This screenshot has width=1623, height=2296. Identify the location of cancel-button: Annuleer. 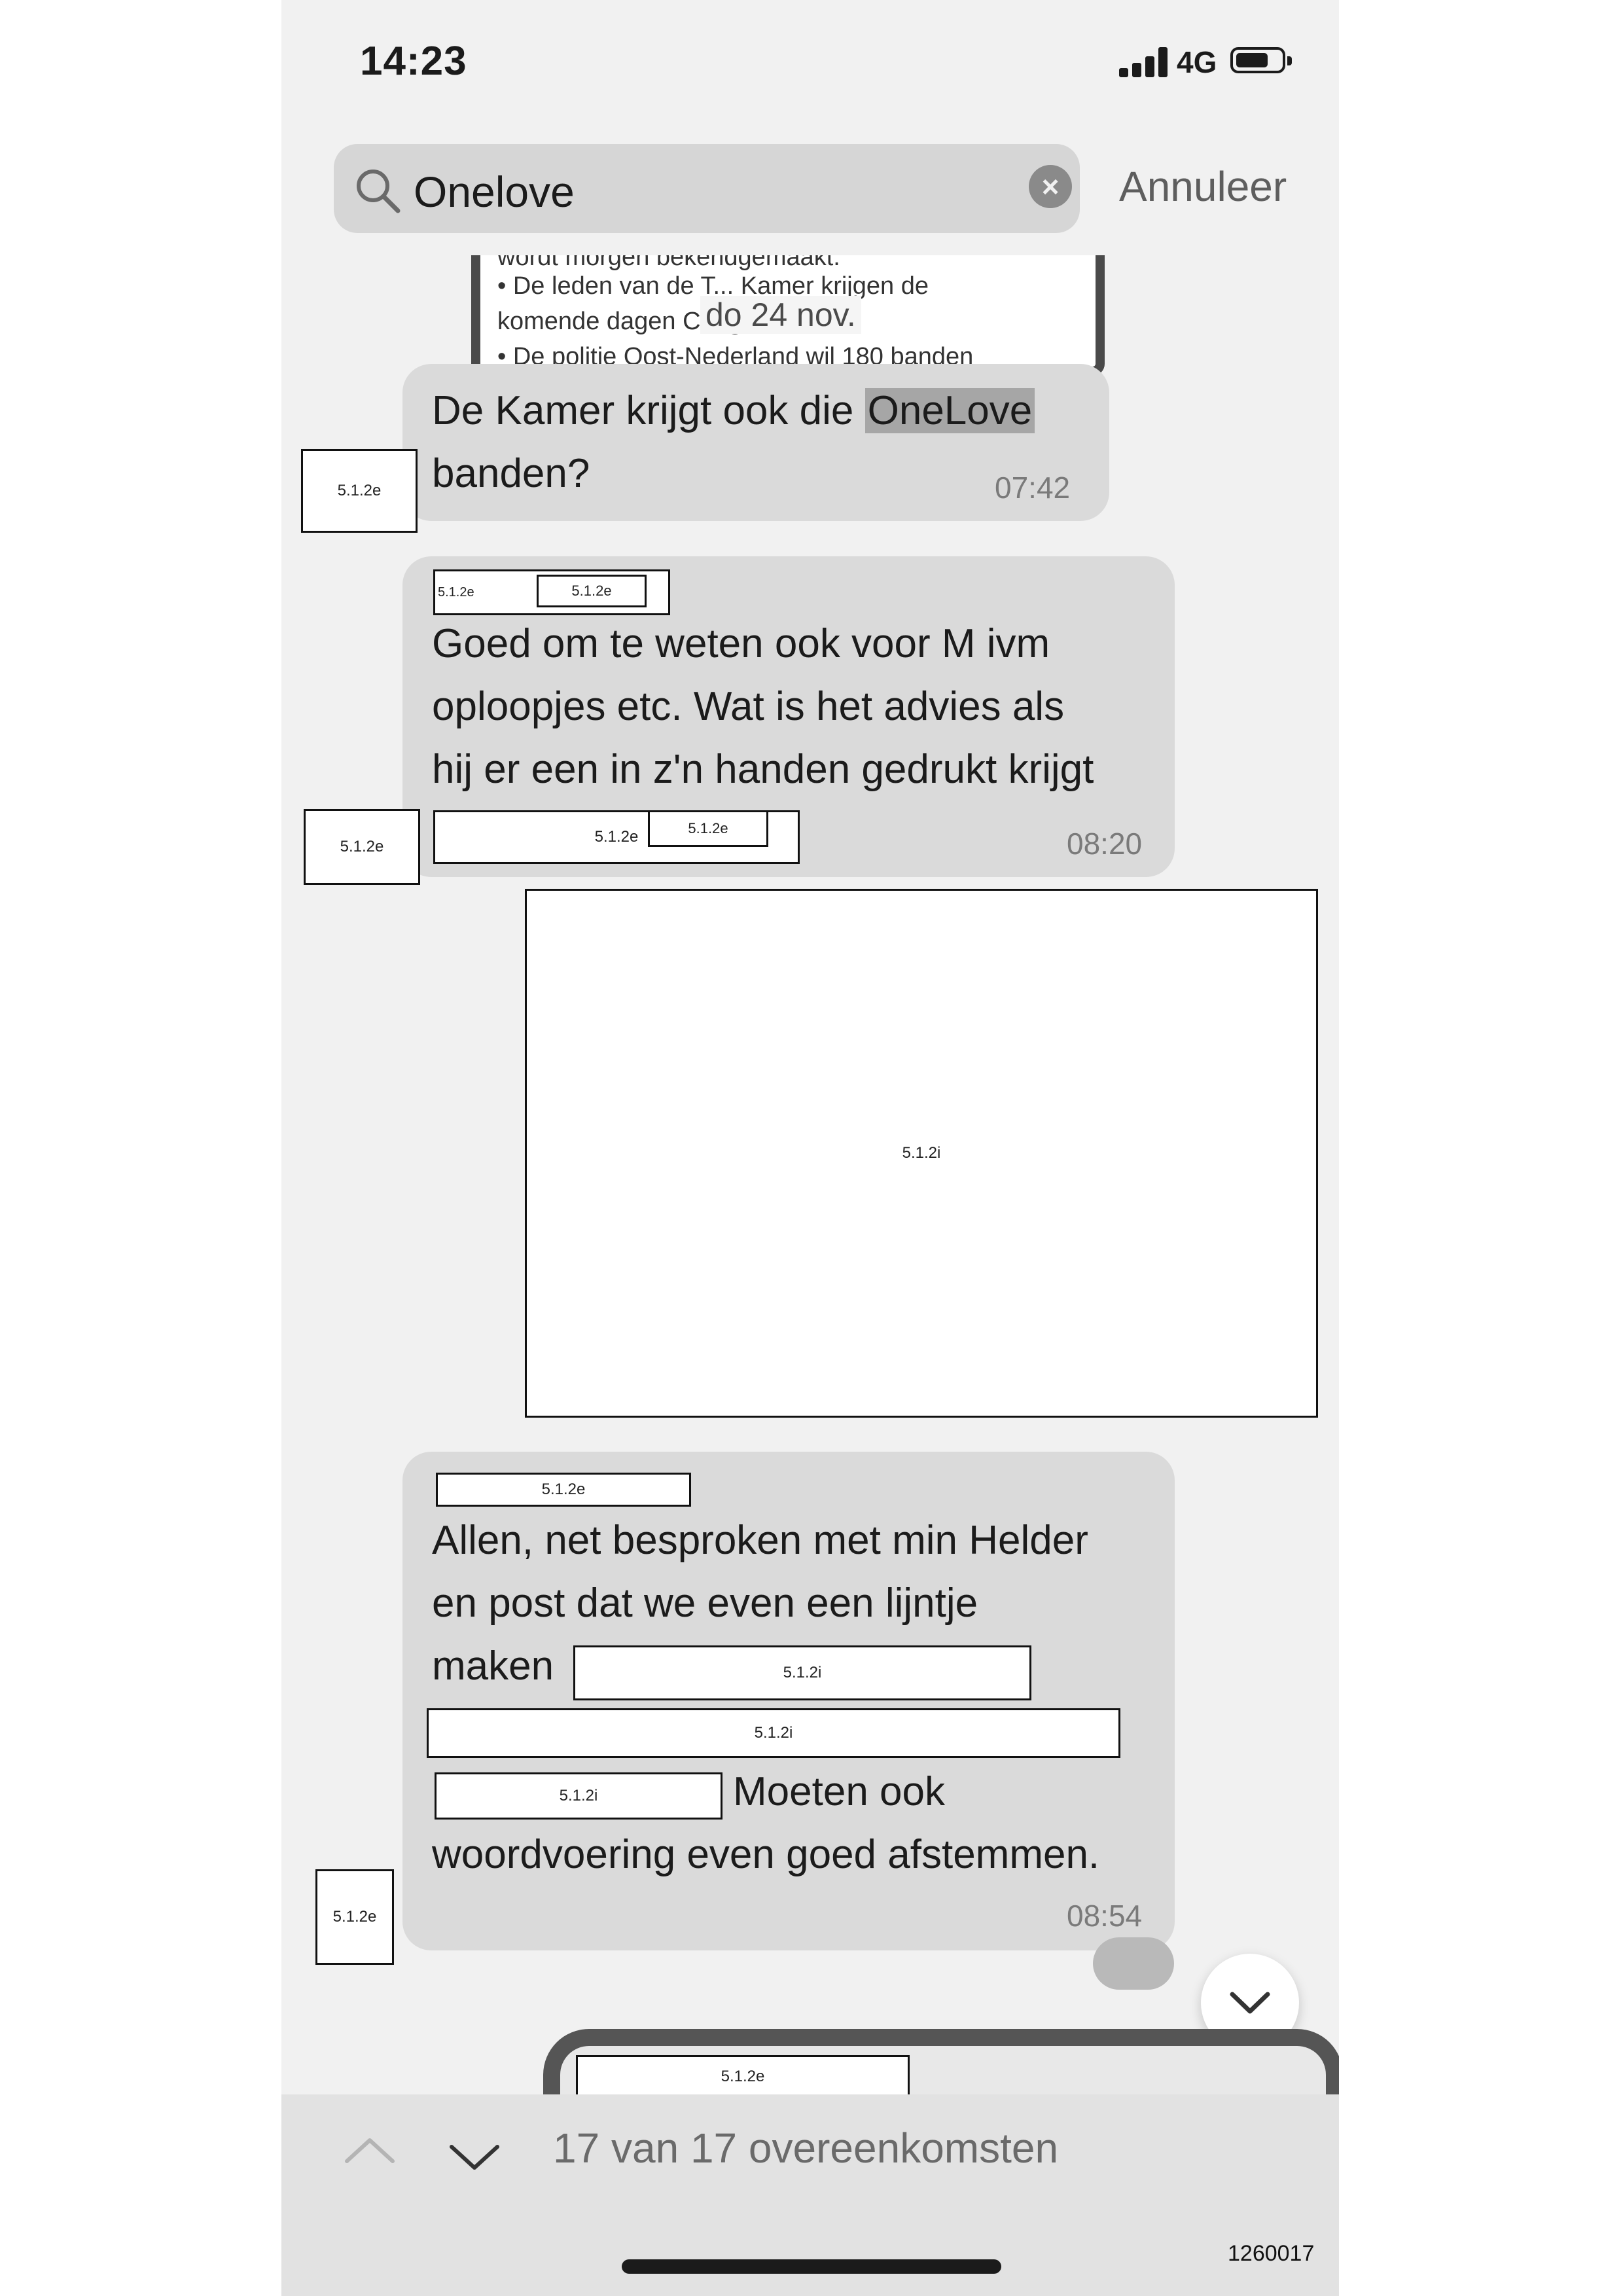
(1203, 186).